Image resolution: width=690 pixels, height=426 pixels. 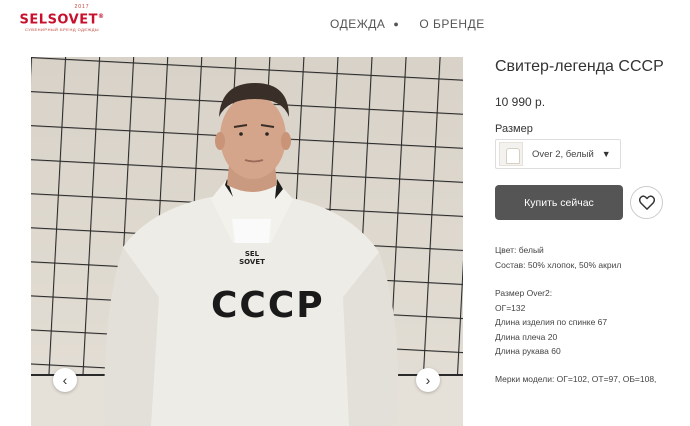 I want to click on shirt-print-text: СССР, so click(x=268, y=305).